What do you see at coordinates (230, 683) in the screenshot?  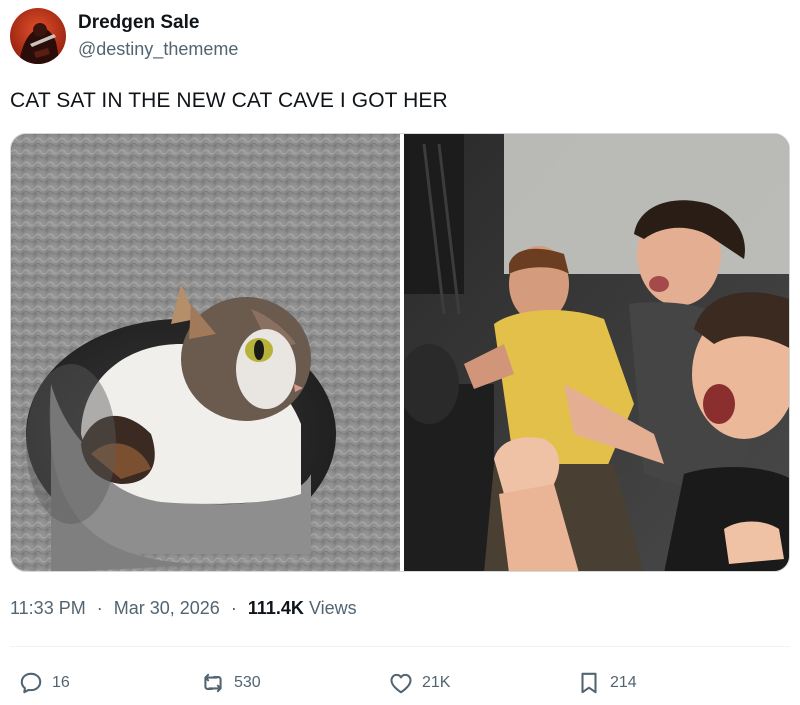 I see `retweet-button: 530` at bounding box center [230, 683].